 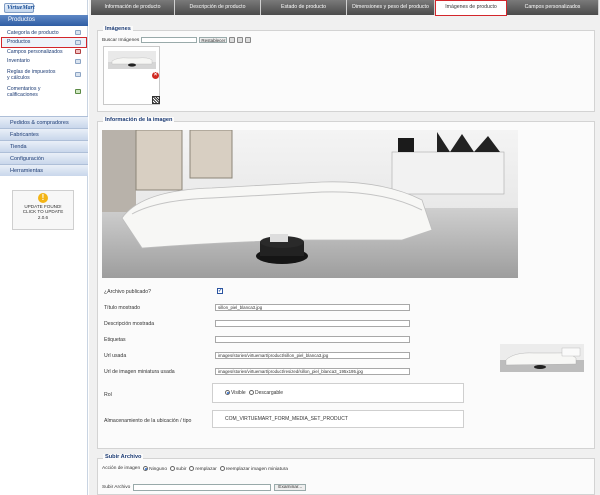 I want to click on role-visible-option: Visible, so click(x=235, y=393).